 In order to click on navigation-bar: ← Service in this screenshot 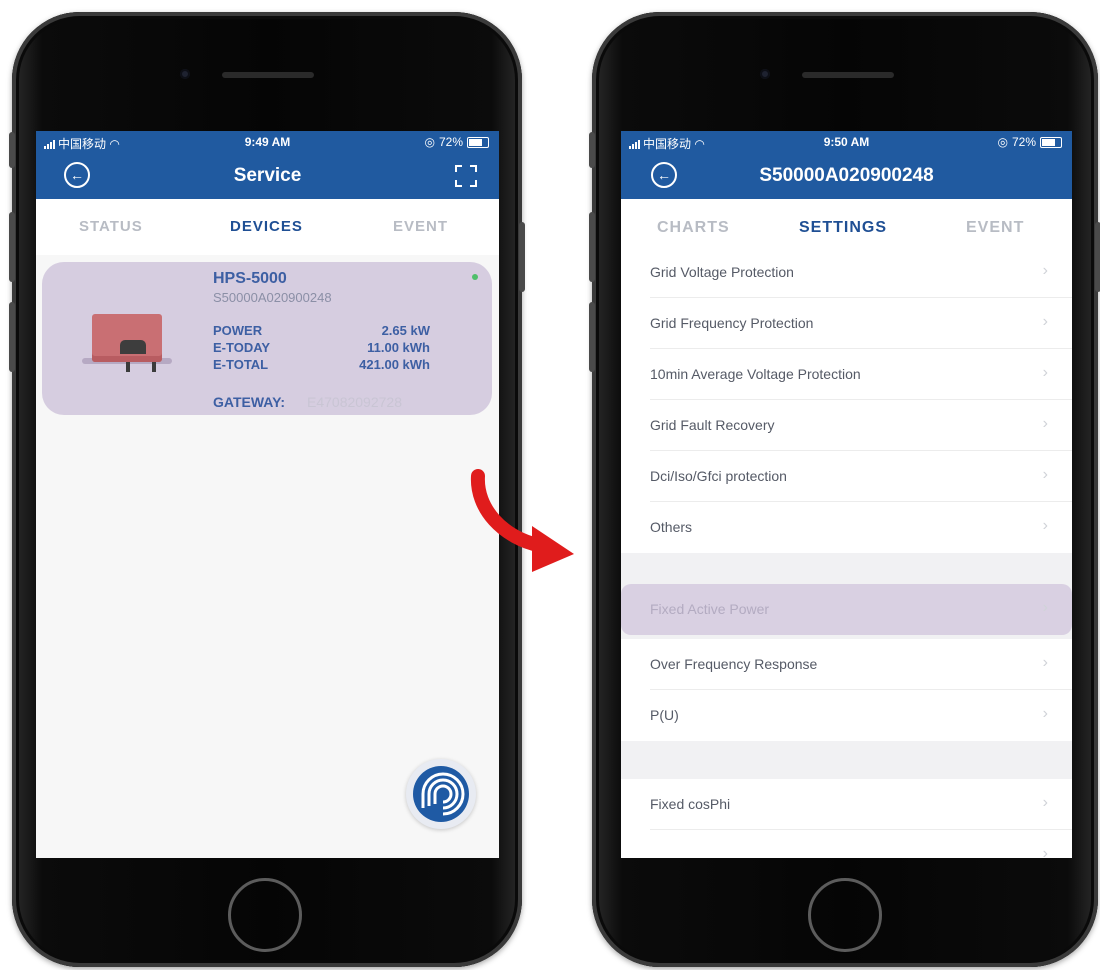, I will do `click(267, 176)`.